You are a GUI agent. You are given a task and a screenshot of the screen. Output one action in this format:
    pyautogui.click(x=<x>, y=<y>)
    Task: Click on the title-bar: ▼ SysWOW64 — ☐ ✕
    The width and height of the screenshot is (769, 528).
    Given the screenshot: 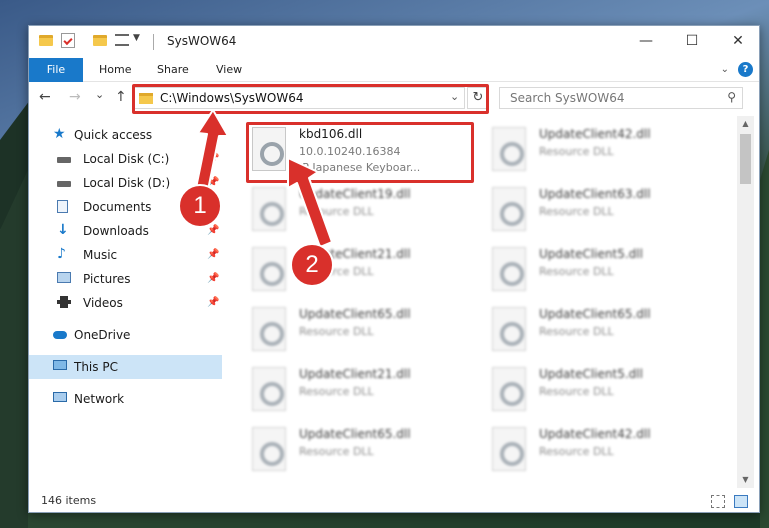 What is the action you would take?
    pyautogui.click(x=394, y=42)
    